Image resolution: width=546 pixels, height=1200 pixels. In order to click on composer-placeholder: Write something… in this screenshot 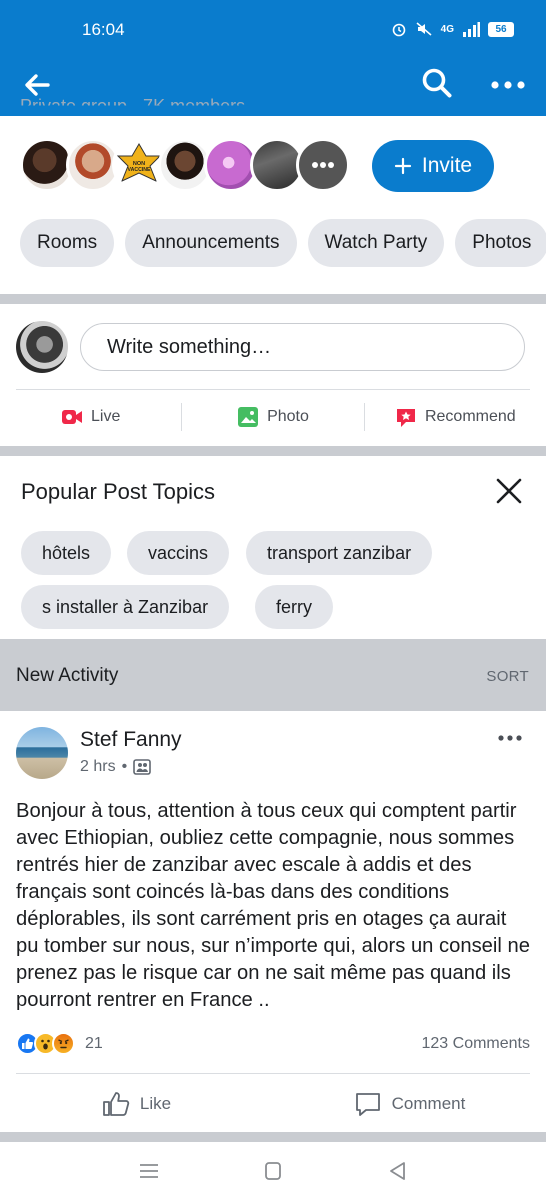, I will do `click(189, 346)`.